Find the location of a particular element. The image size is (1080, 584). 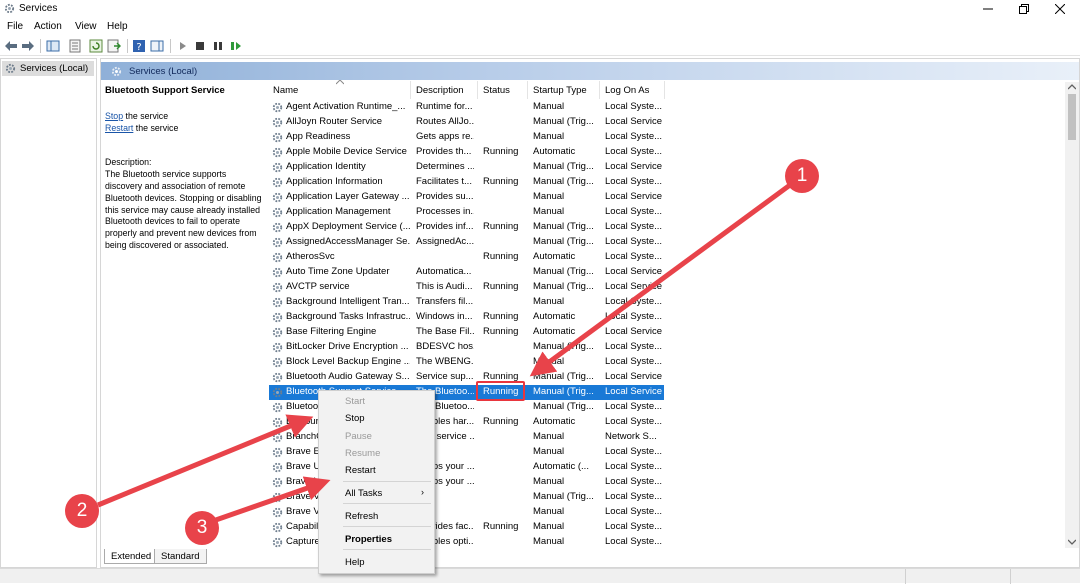

stop-service-link: Stop is located at coordinates (114, 116).